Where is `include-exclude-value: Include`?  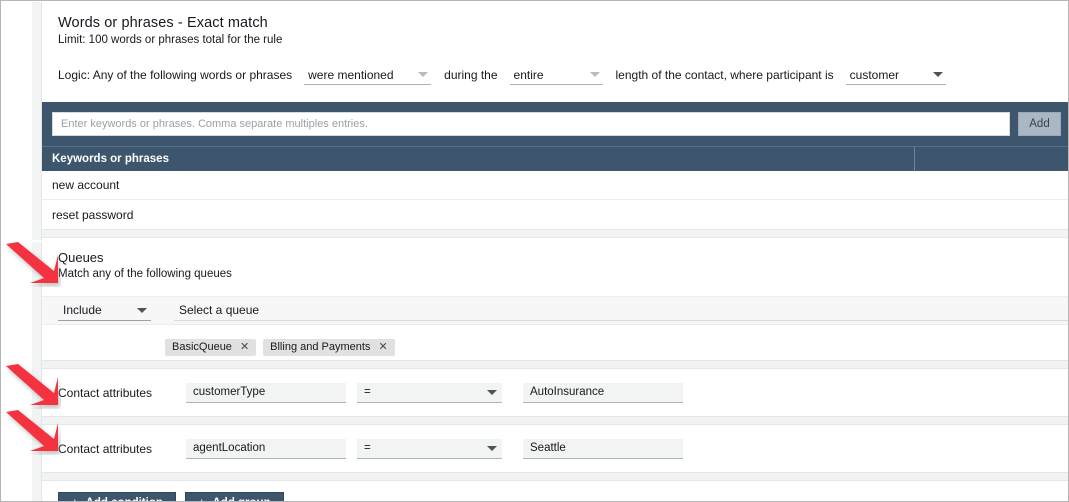 include-exclude-value: Include is located at coordinates (82, 310).